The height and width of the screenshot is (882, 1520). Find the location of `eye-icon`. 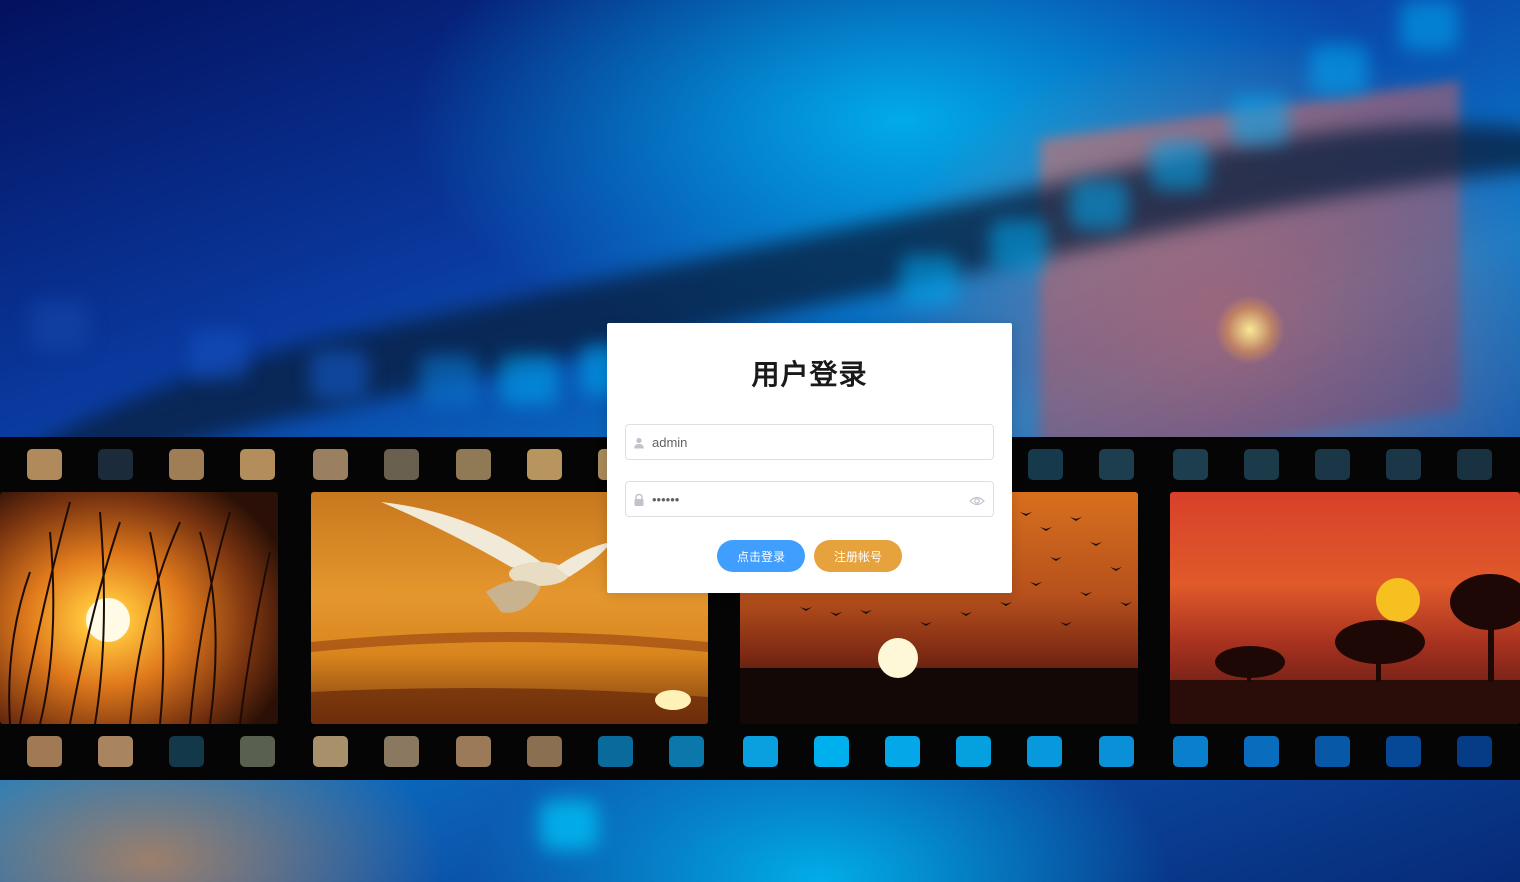

eye-icon is located at coordinates (977, 500).